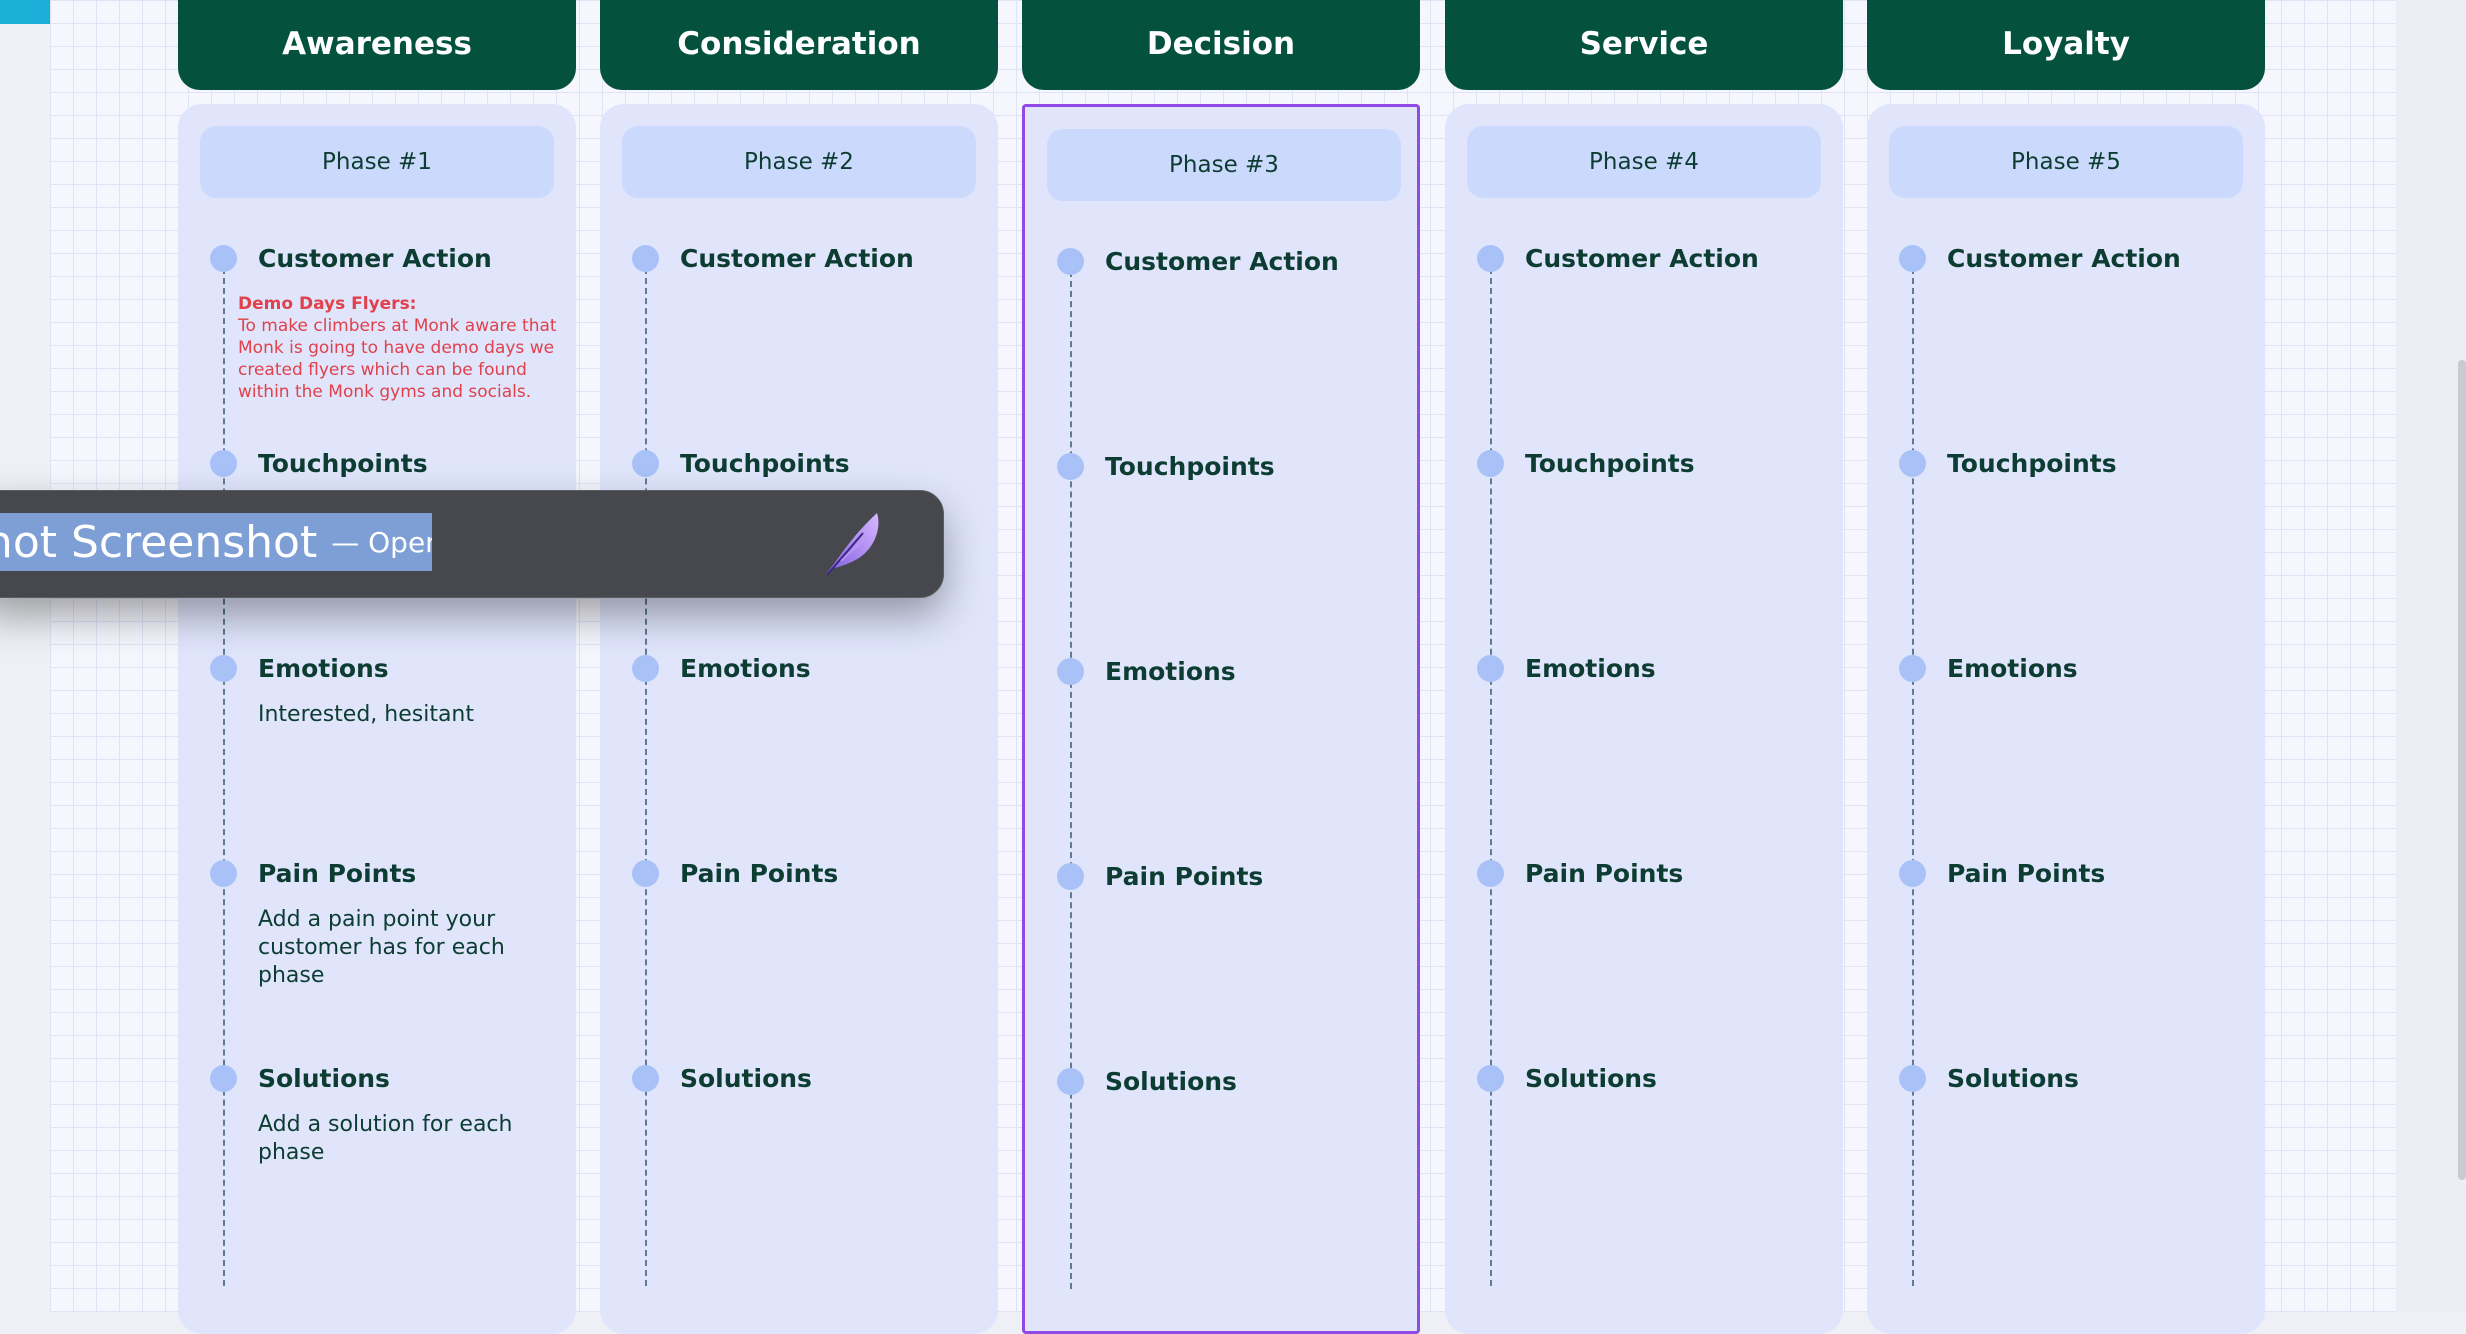 The width and height of the screenshot is (2466, 1334). Describe the element at coordinates (1644, 162) in the screenshot. I see `phase-label: Phase #4` at that location.